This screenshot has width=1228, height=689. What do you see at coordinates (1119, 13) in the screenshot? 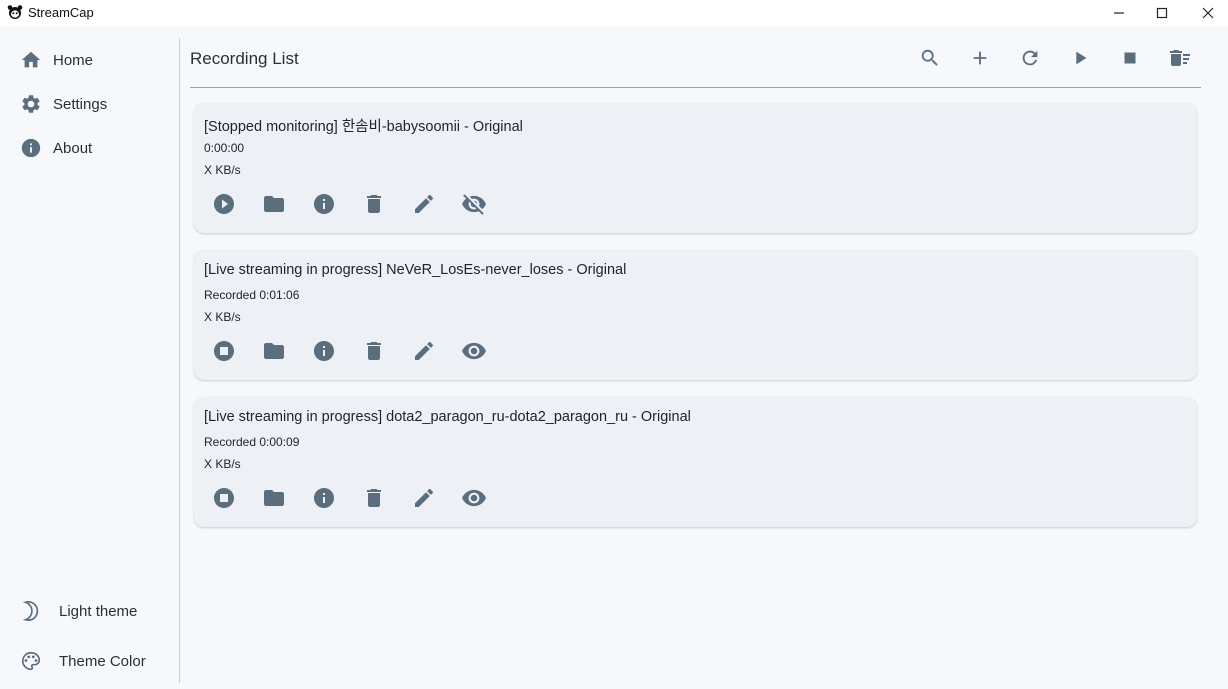
I see `minimize-button` at bounding box center [1119, 13].